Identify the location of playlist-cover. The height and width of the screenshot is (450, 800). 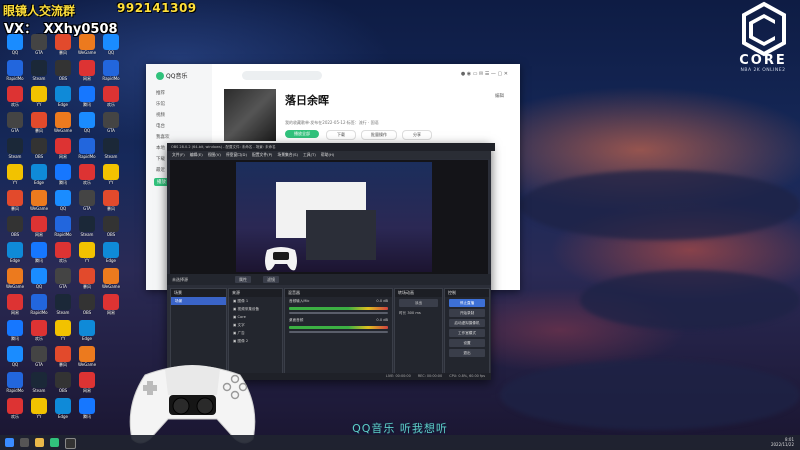
(250, 115).